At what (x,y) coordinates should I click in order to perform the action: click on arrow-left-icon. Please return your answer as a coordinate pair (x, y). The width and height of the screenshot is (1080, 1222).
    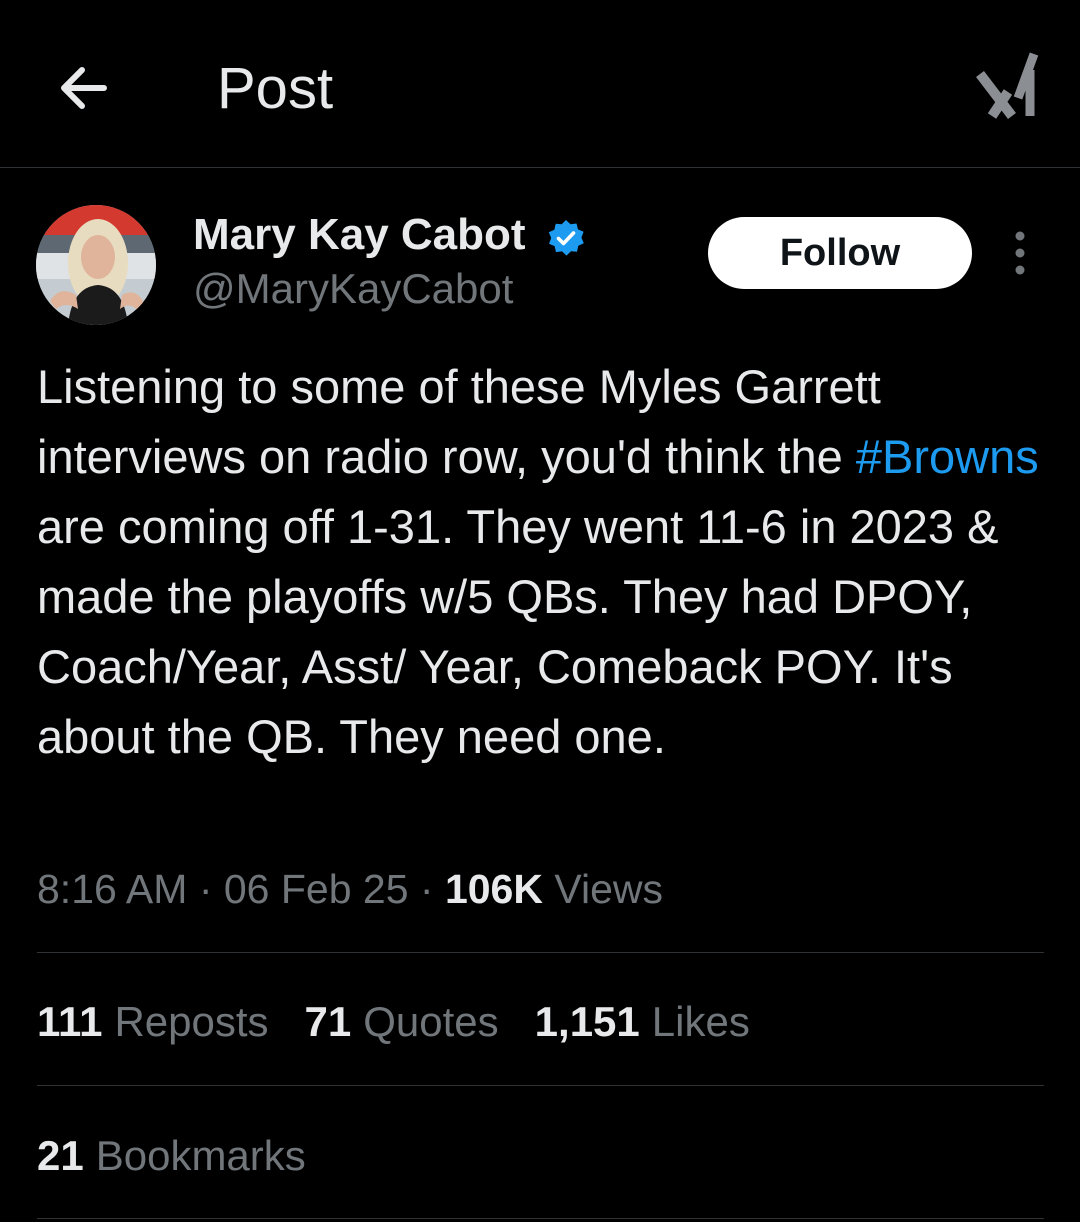
    Looking at the image, I should click on (84, 88).